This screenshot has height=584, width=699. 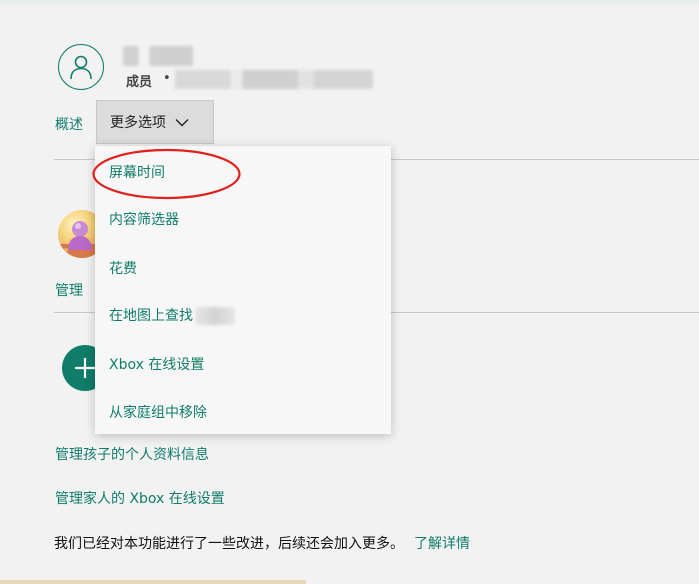 What do you see at coordinates (442, 544) in the screenshot?
I see `learn-more-link: 了解详情` at bounding box center [442, 544].